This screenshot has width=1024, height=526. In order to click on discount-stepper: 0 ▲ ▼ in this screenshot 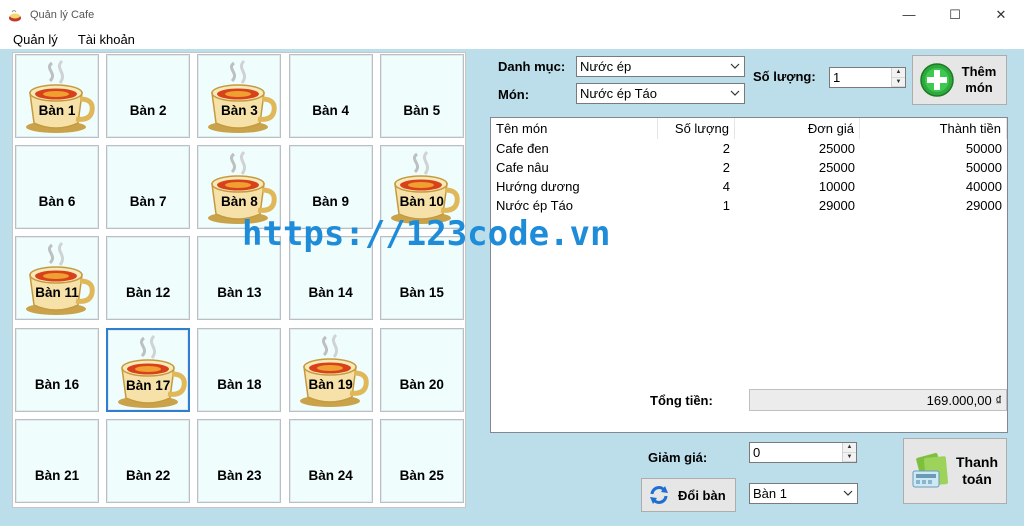, I will do `click(803, 452)`.